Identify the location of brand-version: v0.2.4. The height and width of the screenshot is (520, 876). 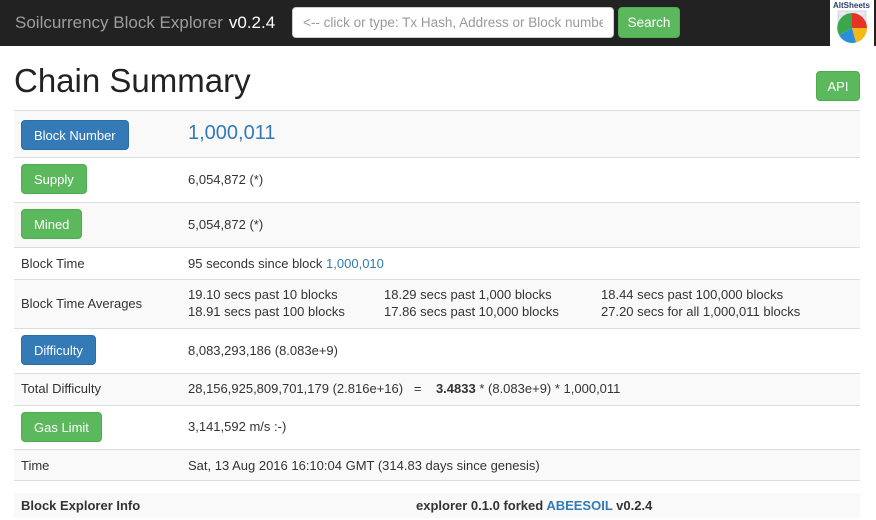
(252, 22).